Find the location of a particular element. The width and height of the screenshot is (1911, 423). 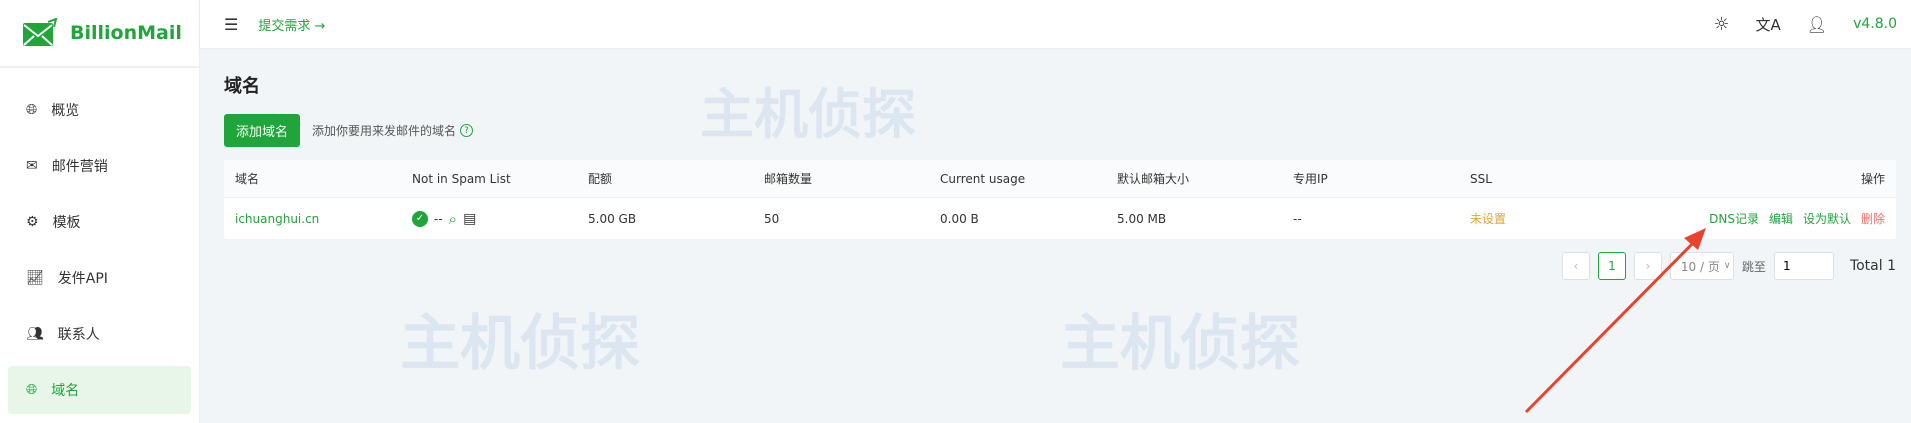

annotation-arrow is located at coordinates (1615, 321).